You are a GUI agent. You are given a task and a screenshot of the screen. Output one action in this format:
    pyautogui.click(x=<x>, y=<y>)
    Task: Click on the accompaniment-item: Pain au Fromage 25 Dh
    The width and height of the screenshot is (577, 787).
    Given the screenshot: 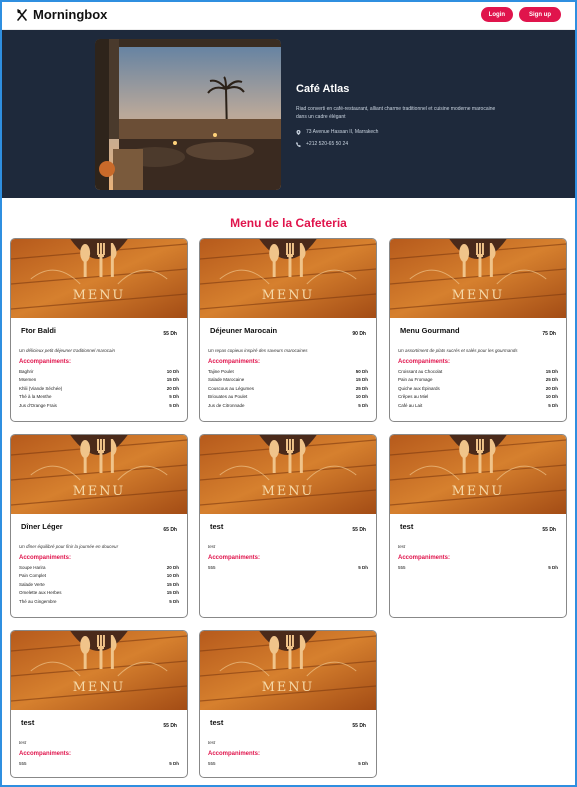 What is the action you would take?
    pyautogui.click(x=478, y=380)
    